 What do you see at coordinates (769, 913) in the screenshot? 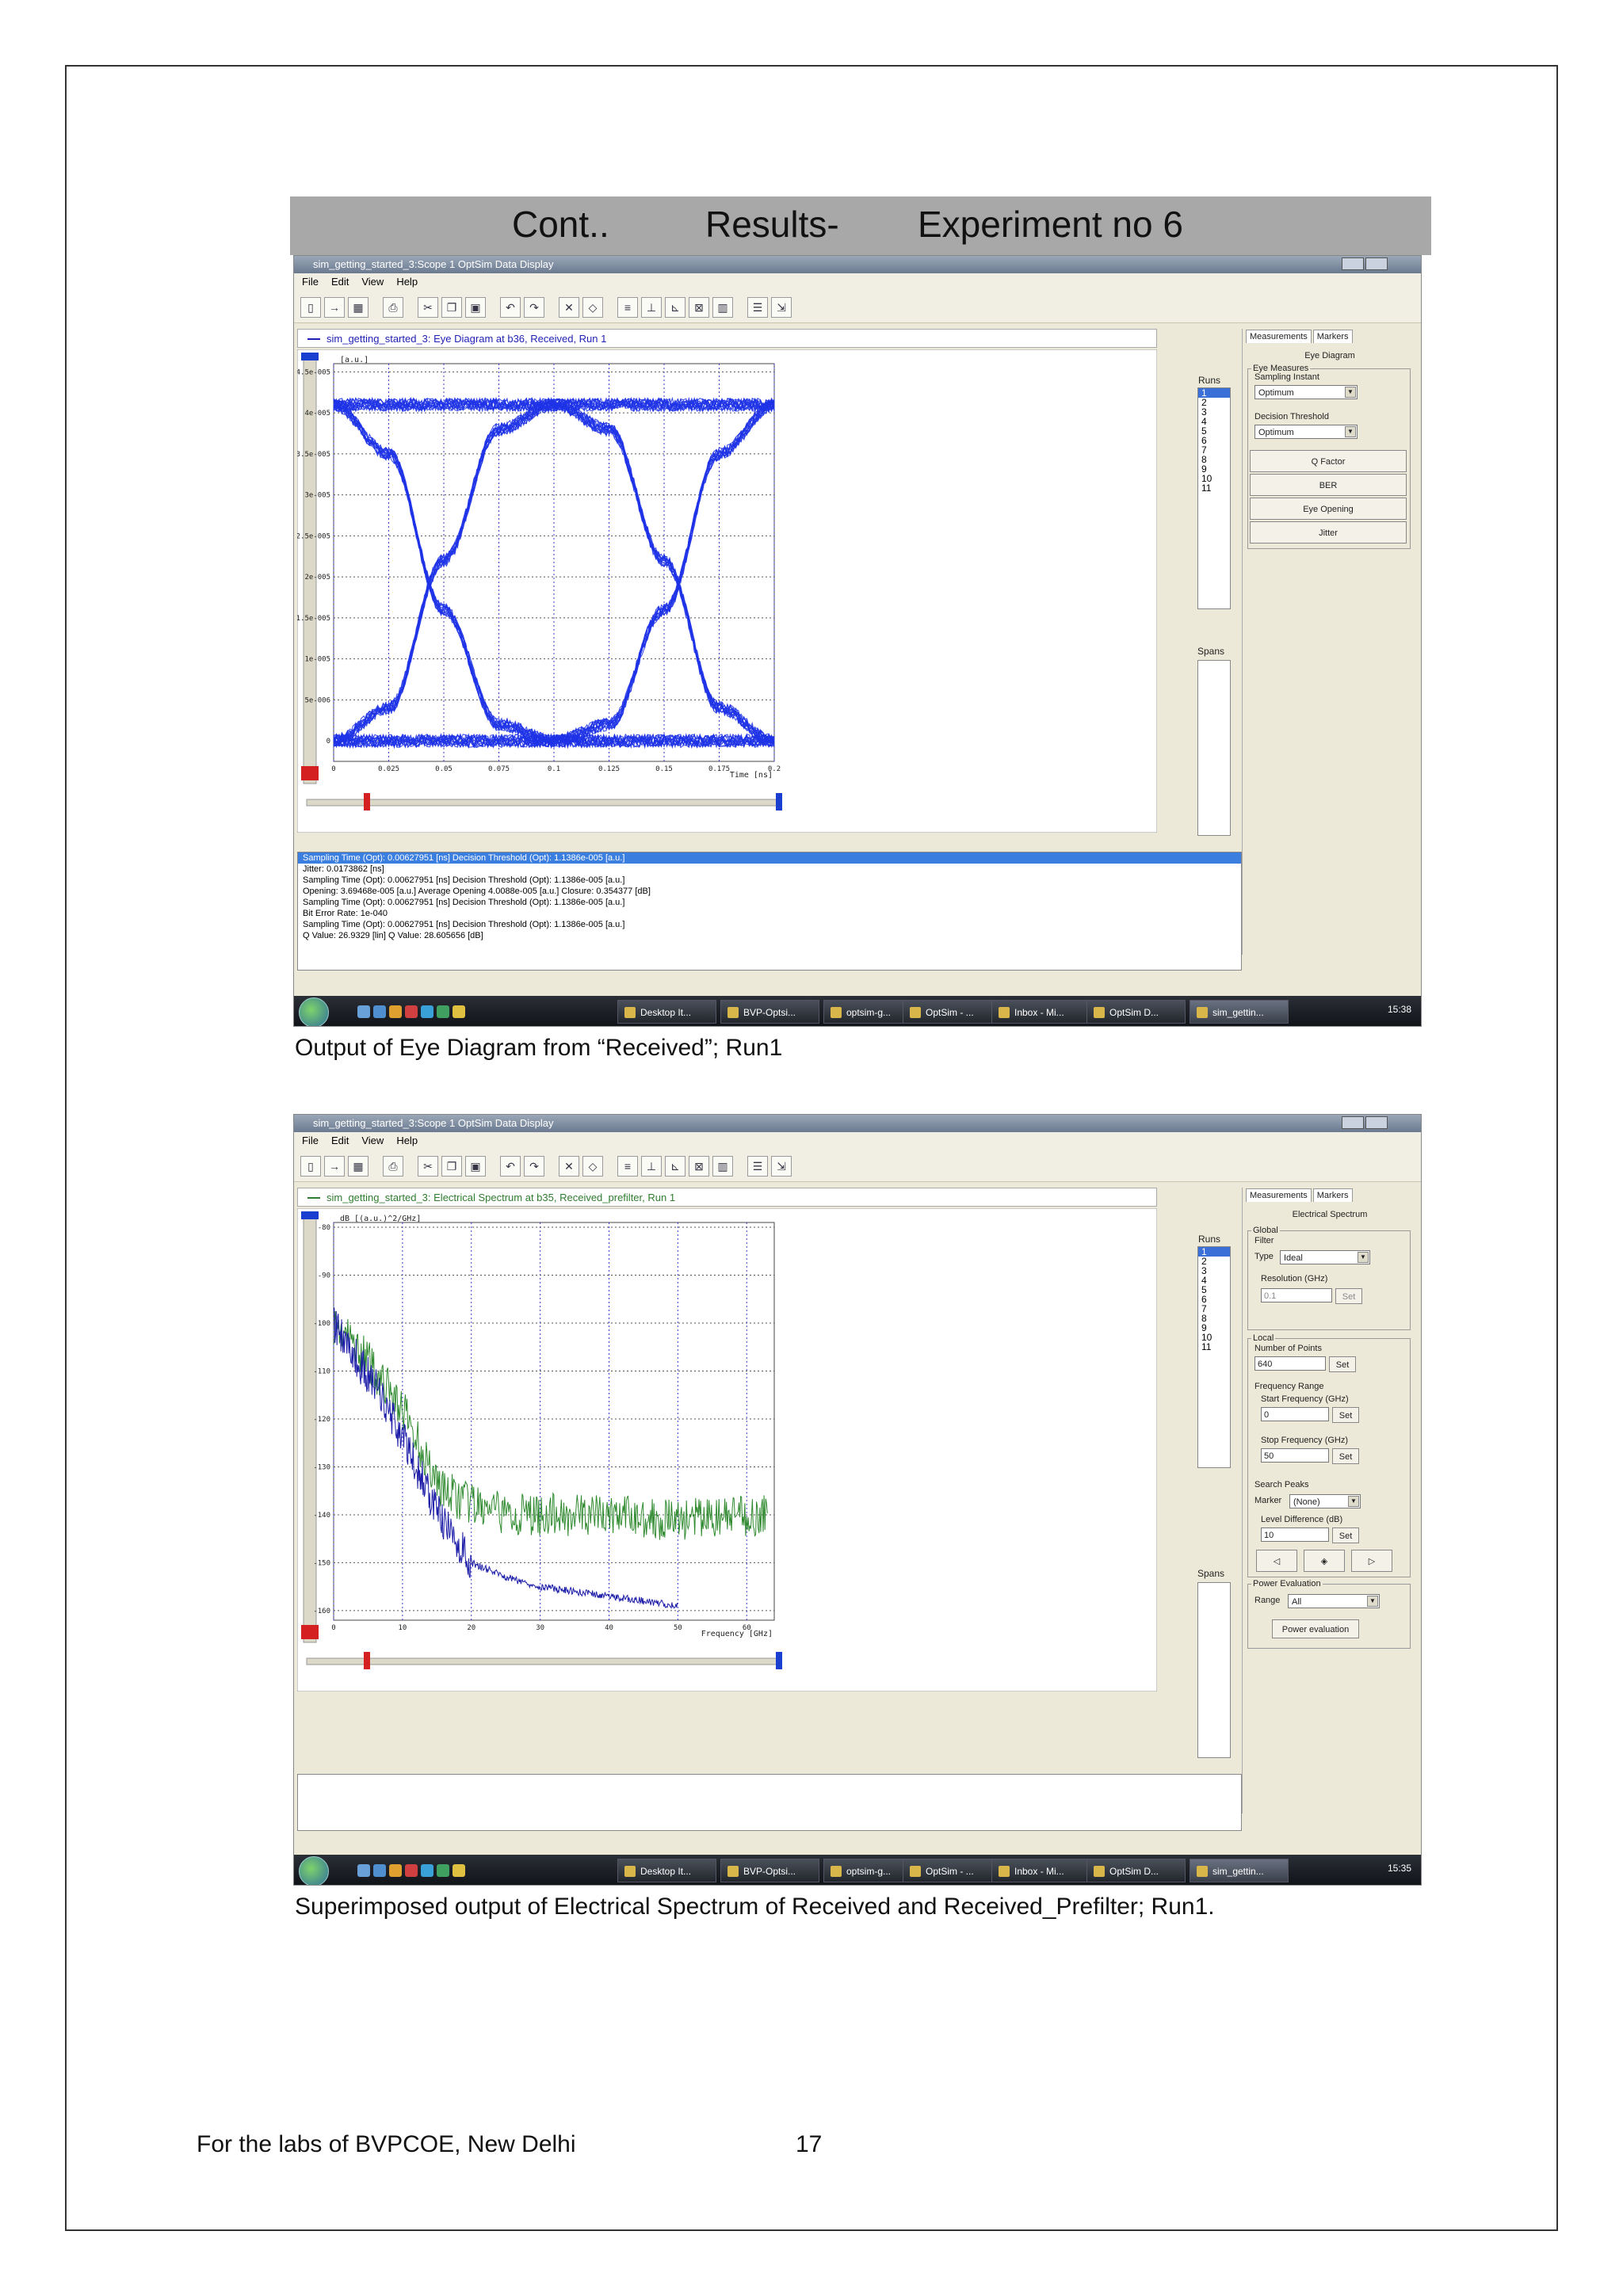
I see `output-line: Bit Error Rate: 1e-040` at bounding box center [769, 913].